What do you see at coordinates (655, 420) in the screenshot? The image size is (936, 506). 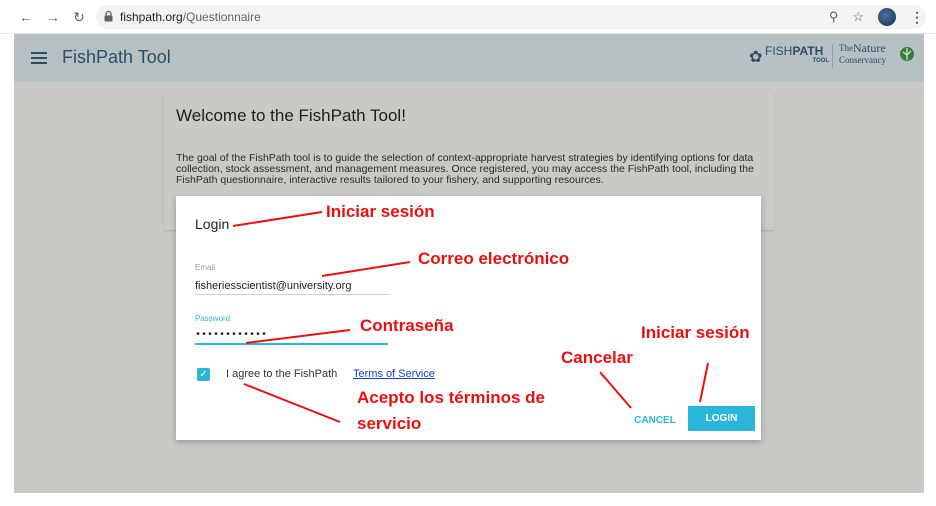 I see `cancel-button: CANCEL` at bounding box center [655, 420].